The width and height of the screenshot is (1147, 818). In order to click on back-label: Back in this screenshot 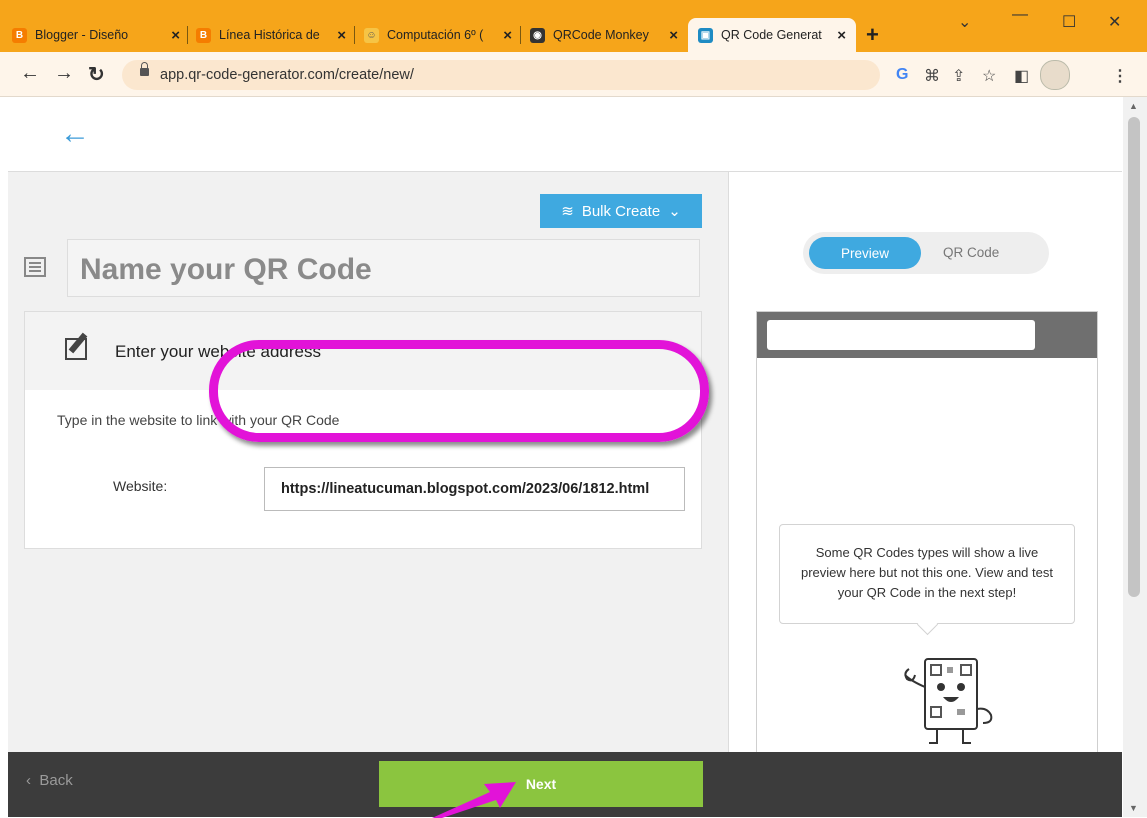, I will do `click(56, 780)`.